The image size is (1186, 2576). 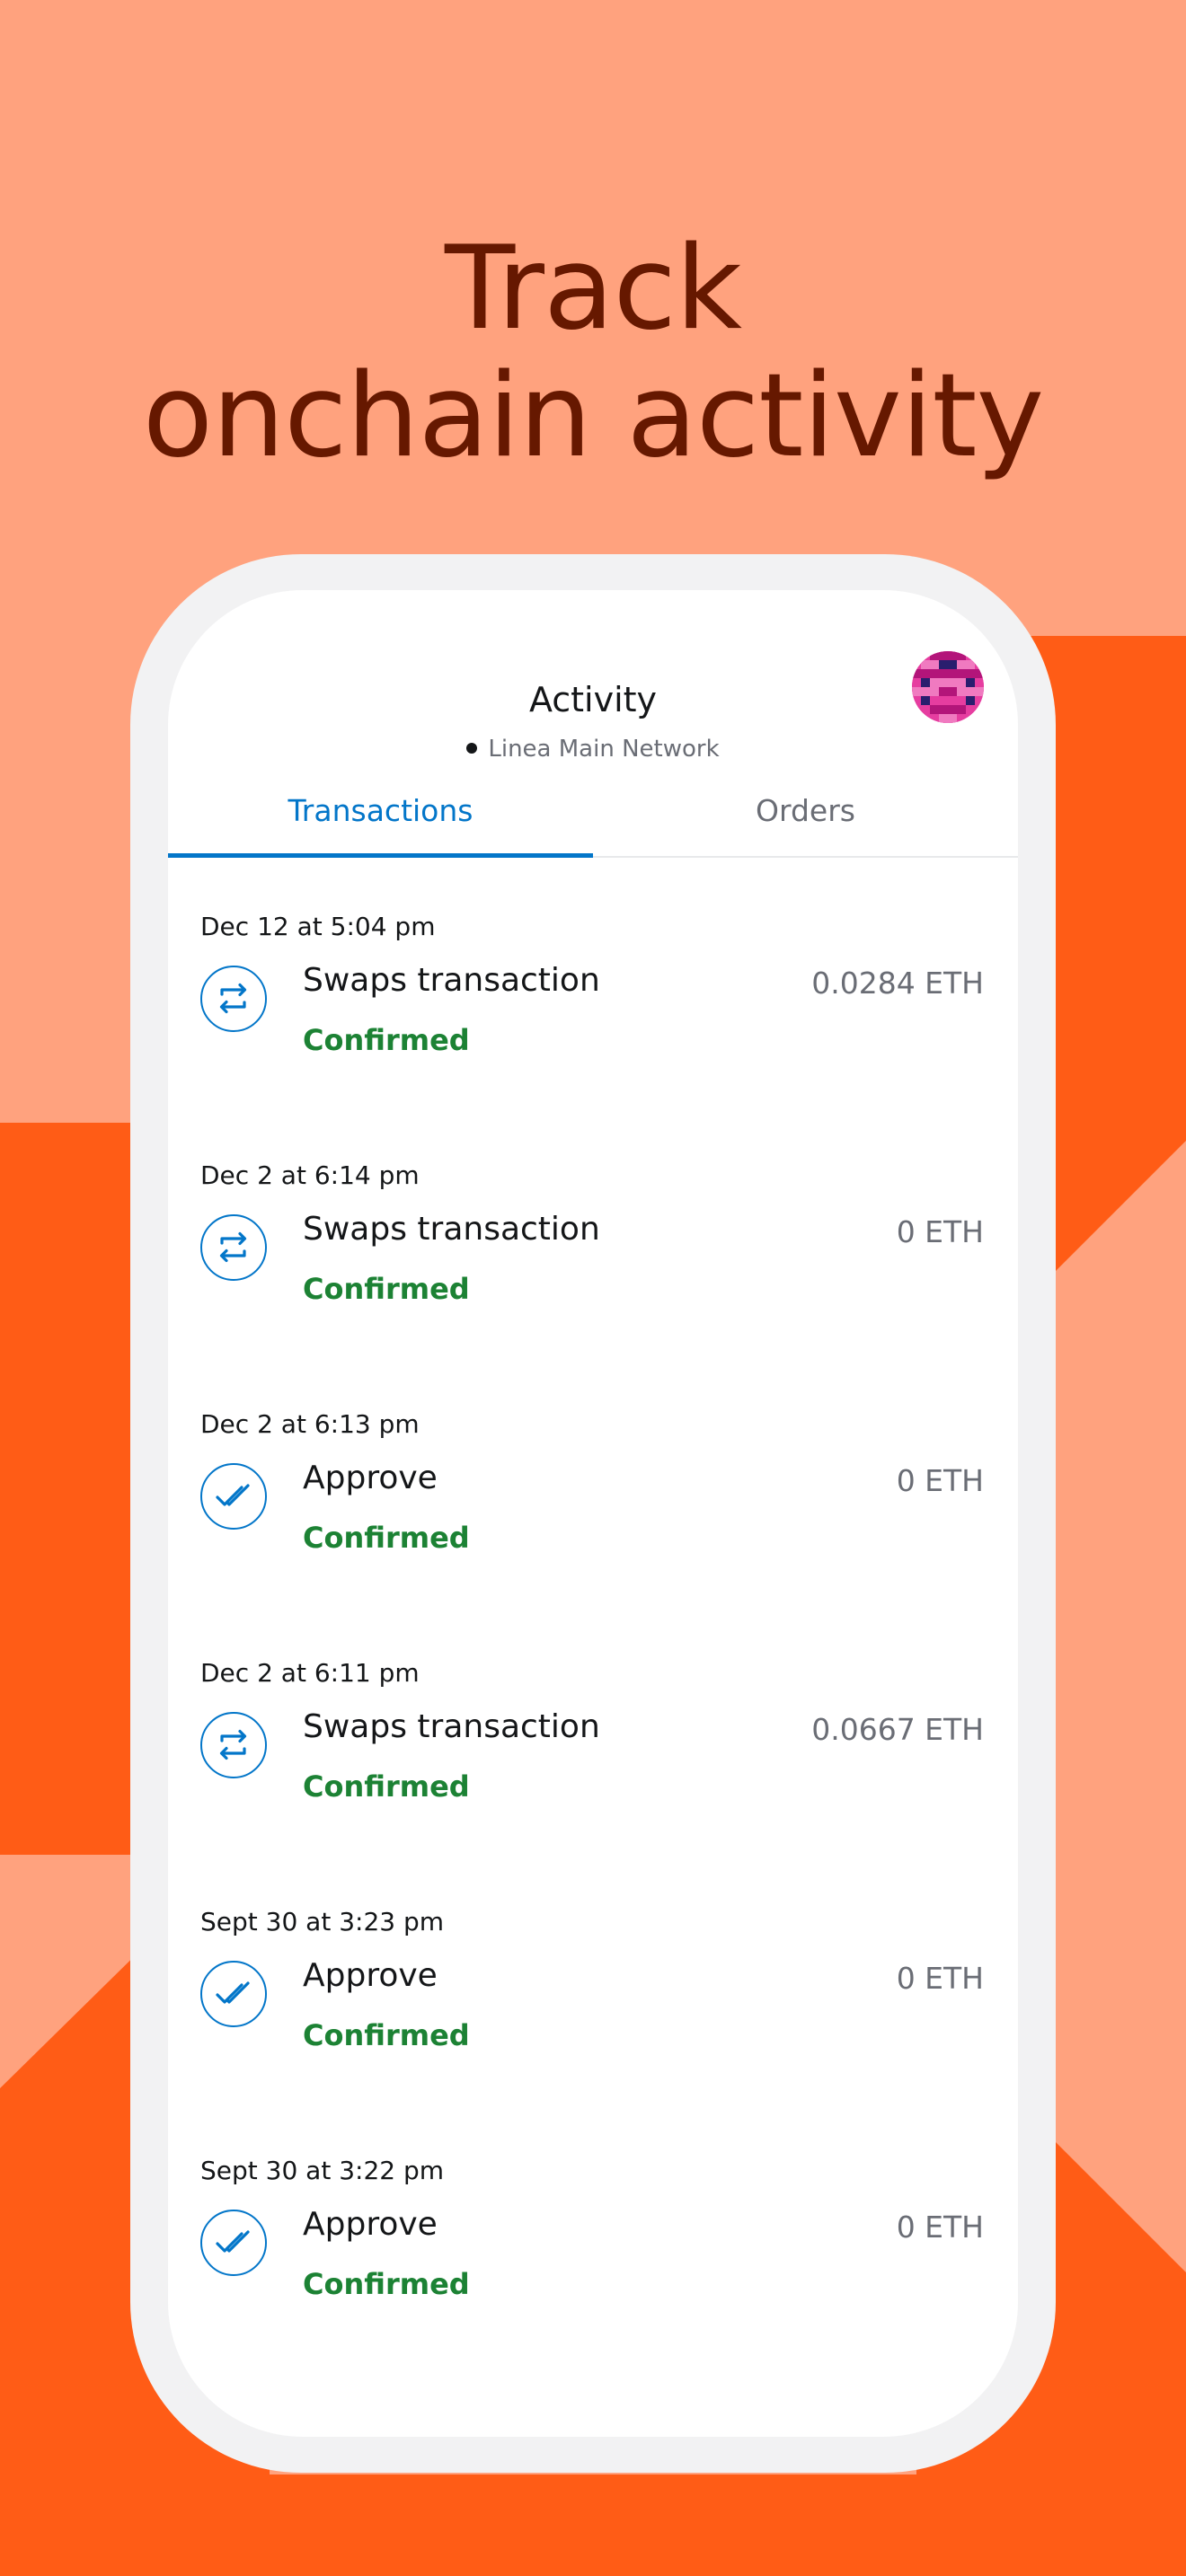 I want to click on transaction-date: Dec 2 at 6:14 pm, so click(x=310, y=1175).